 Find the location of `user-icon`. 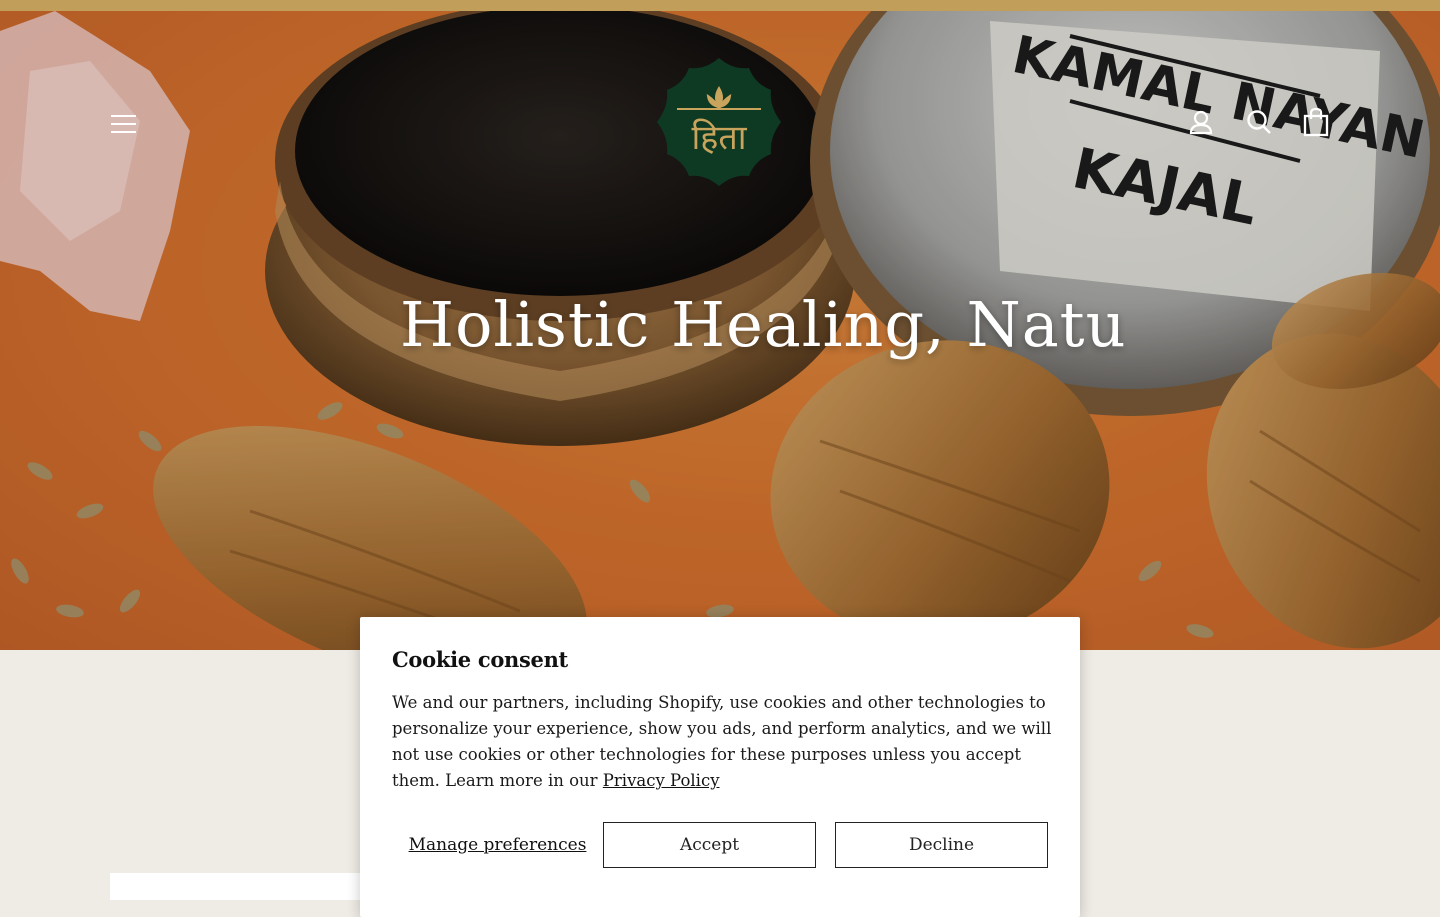

user-icon is located at coordinates (1201, 122).